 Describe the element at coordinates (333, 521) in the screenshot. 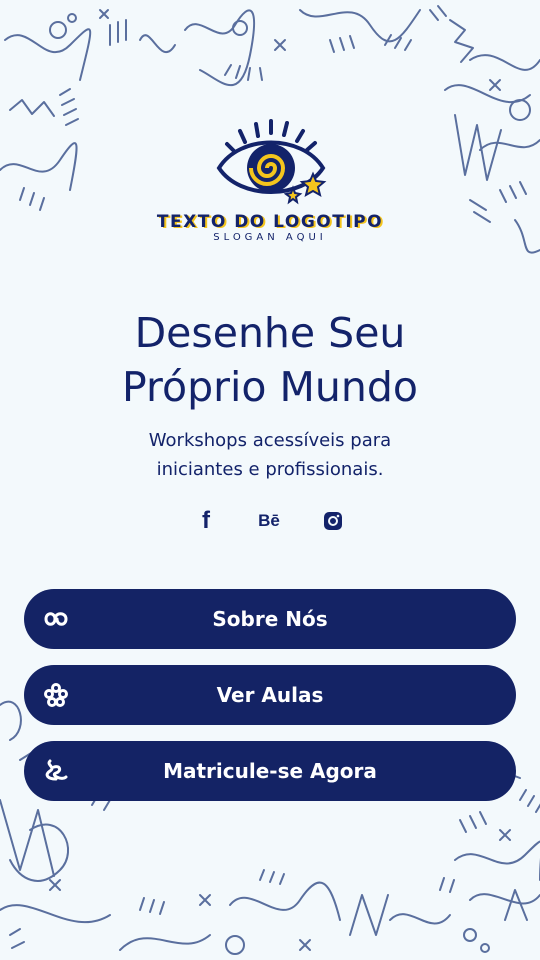

I see `instagram-icon` at that location.